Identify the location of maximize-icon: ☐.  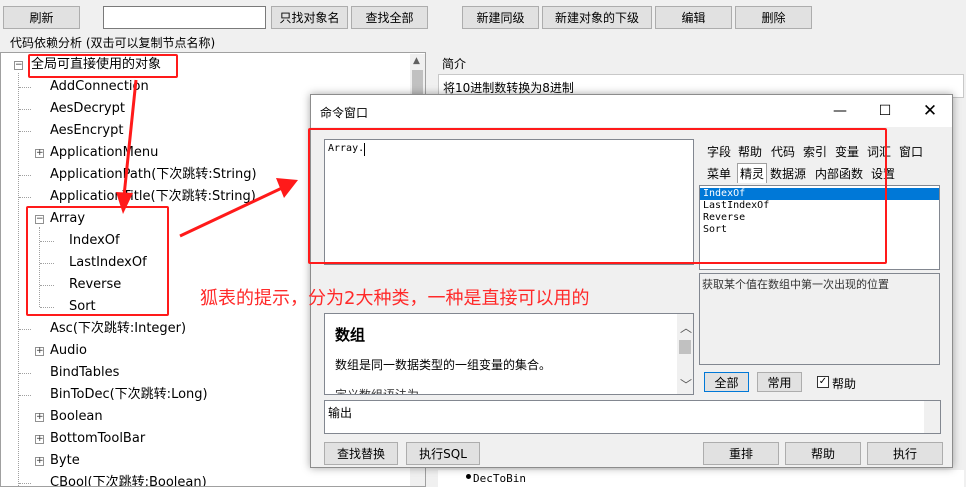
(885, 111).